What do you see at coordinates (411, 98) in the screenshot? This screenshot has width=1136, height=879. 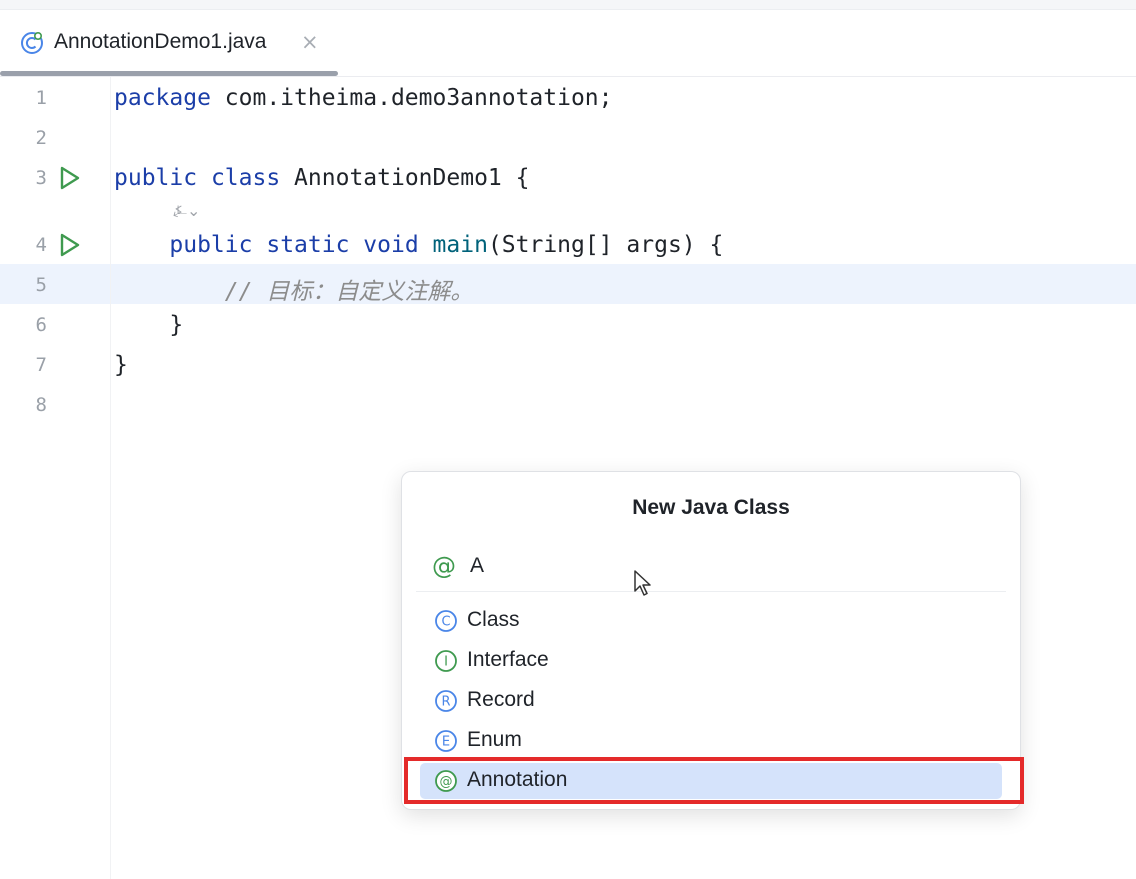 I see `code-text: com.itheima.demo3annotation;` at bounding box center [411, 98].